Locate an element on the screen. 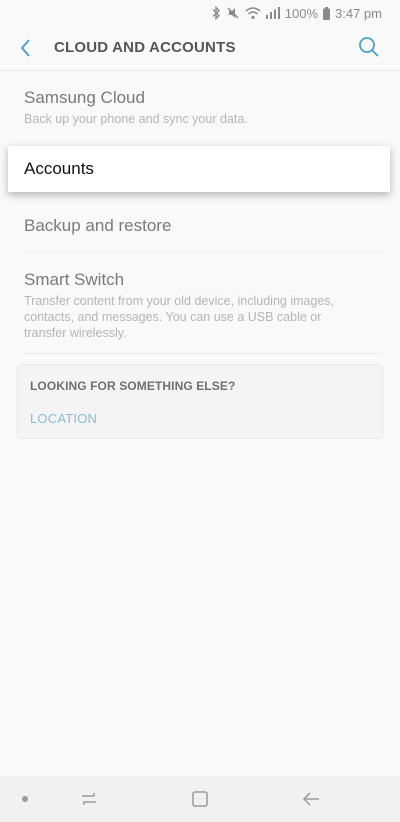 This screenshot has height=822, width=400. bluetooth-icon is located at coordinates (216, 13).